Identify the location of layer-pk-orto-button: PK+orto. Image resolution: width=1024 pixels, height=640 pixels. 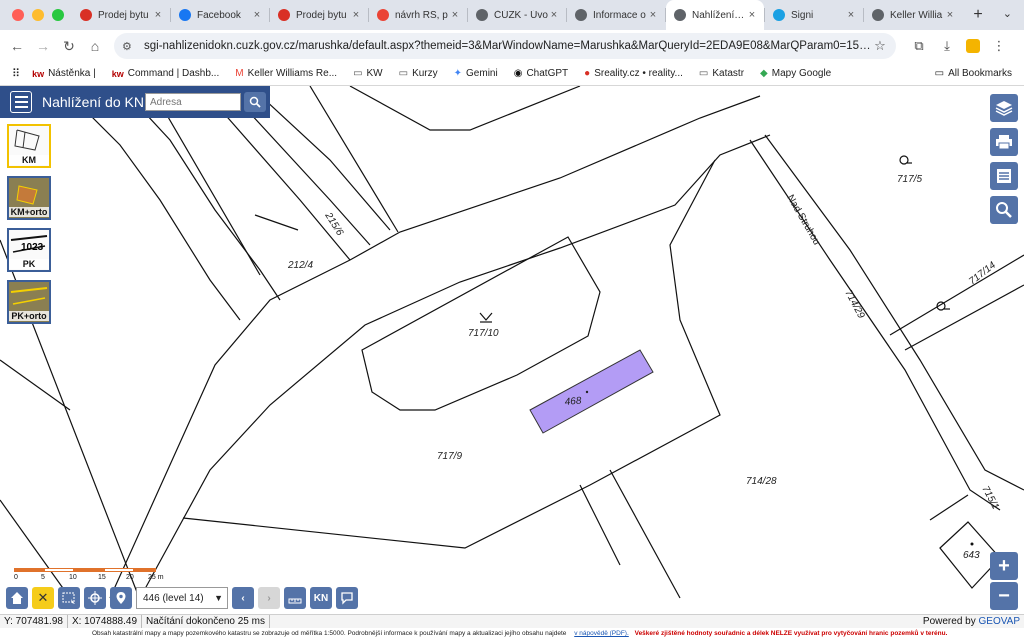
(29, 302).